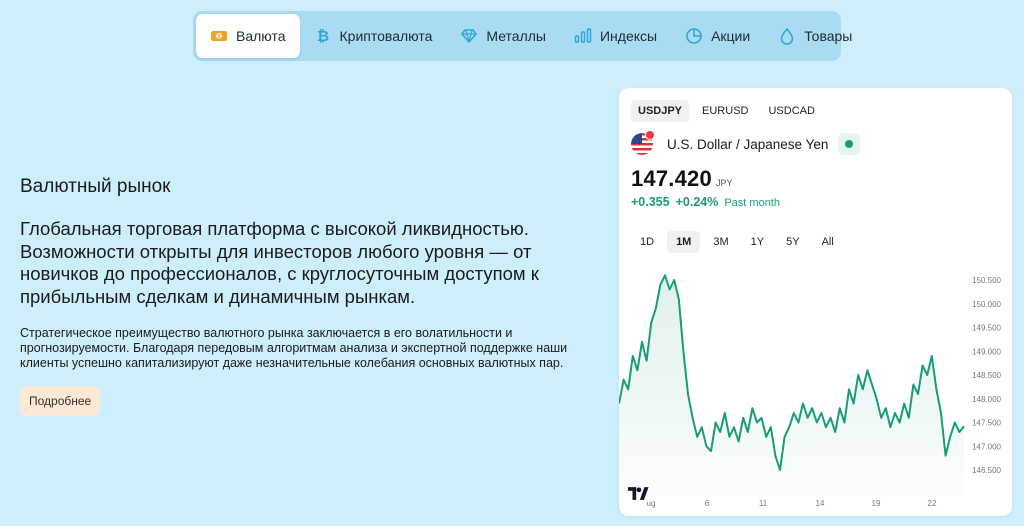 The height and width of the screenshot is (526, 1024). What do you see at coordinates (986, 446) in the screenshot?
I see `y-tick-label: 147.000` at bounding box center [986, 446].